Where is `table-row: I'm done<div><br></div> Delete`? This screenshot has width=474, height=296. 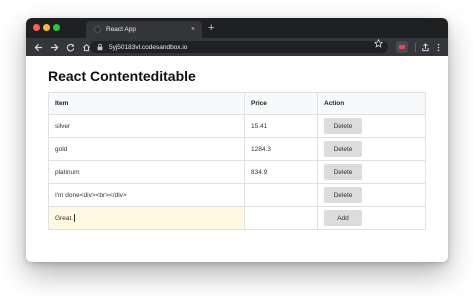 table-row: I'm done<div><br></div> Delete is located at coordinates (237, 194).